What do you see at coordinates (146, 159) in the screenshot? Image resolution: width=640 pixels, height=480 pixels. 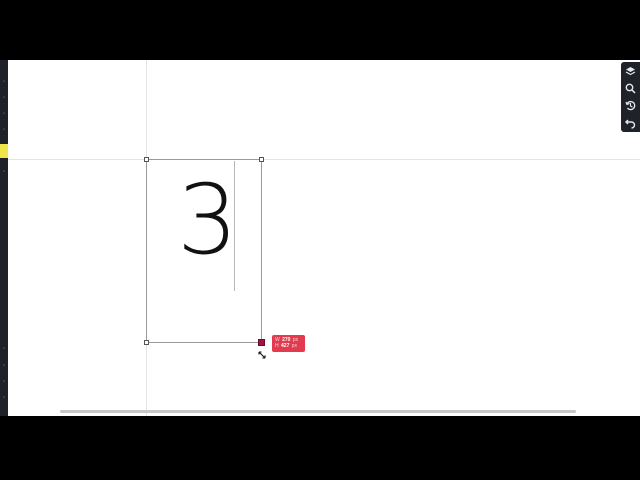 I see `resize-handle-top-left` at bounding box center [146, 159].